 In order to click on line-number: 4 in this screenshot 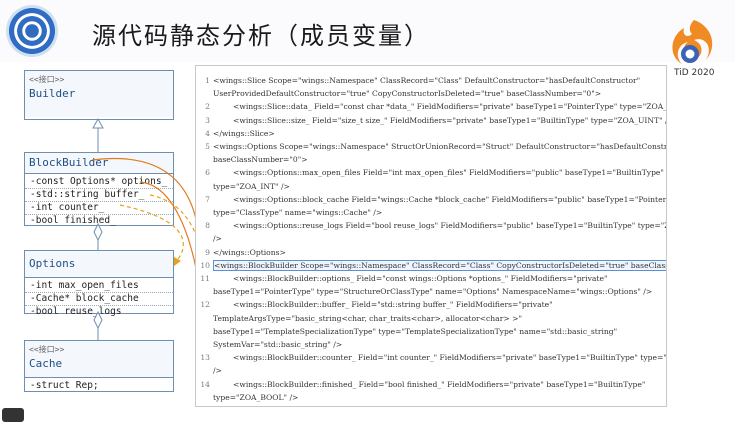, I will do `click(207, 133)`.